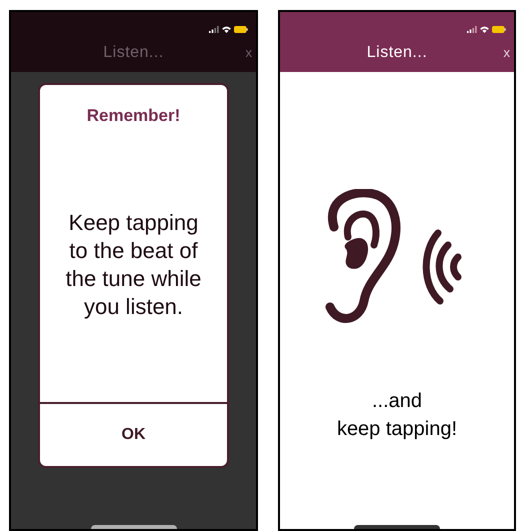  What do you see at coordinates (397, 415) in the screenshot?
I see `caption-text: ...and keep tapping!` at bounding box center [397, 415].